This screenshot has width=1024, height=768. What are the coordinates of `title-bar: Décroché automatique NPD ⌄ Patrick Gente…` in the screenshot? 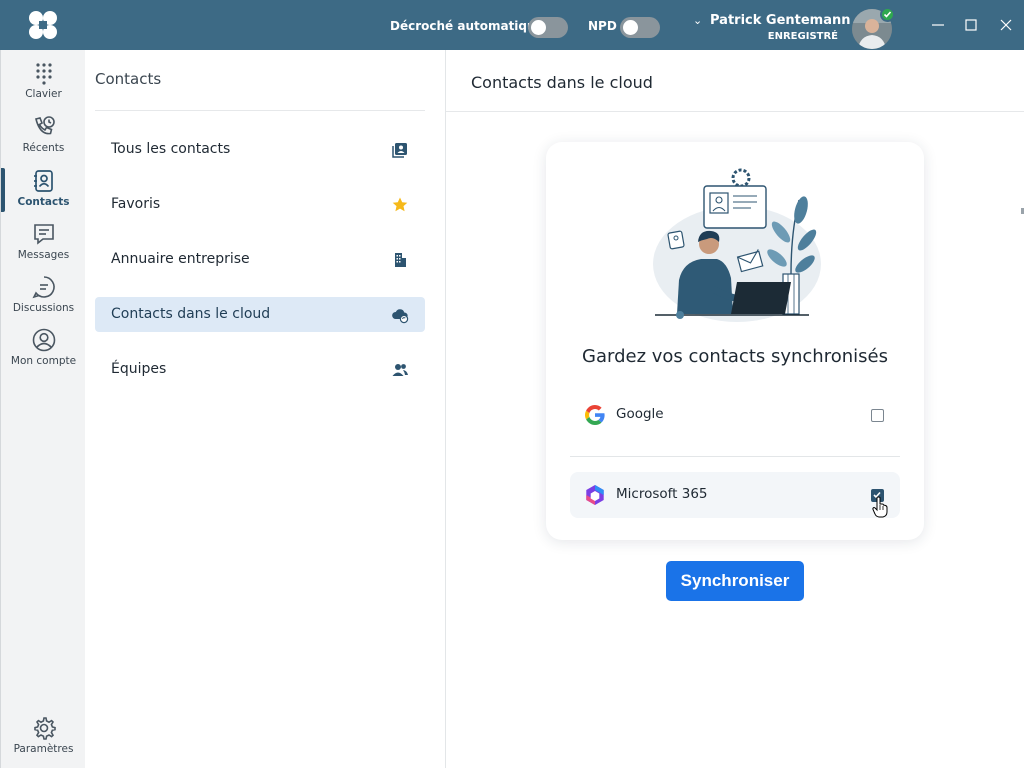 It's located at (512, 25).